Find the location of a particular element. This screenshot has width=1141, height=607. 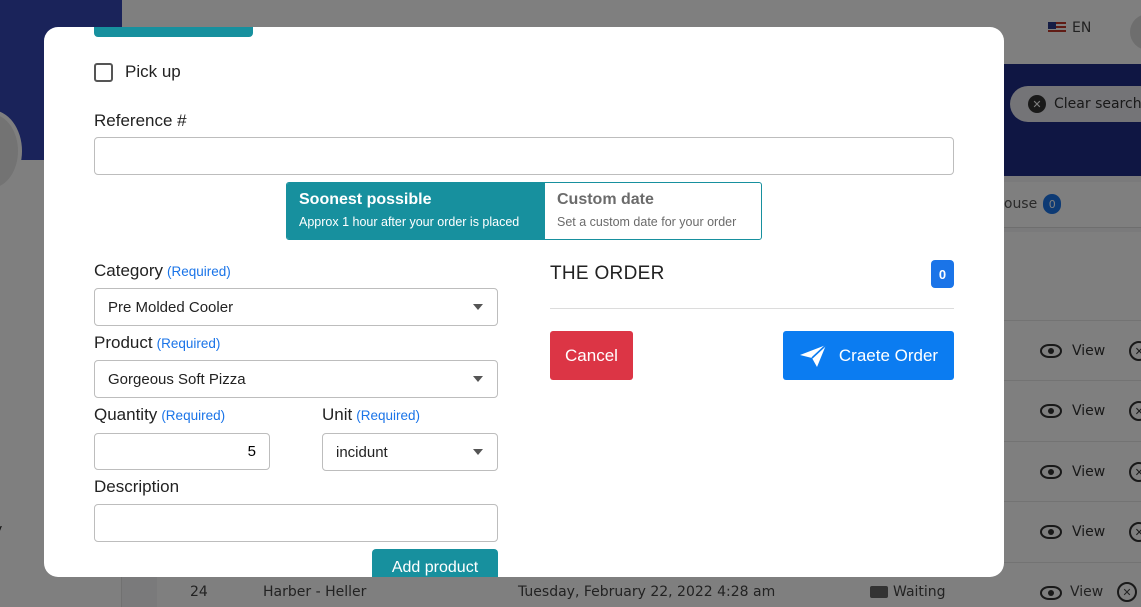

category-label: Category (Required) is located at coordinates (162, 271).